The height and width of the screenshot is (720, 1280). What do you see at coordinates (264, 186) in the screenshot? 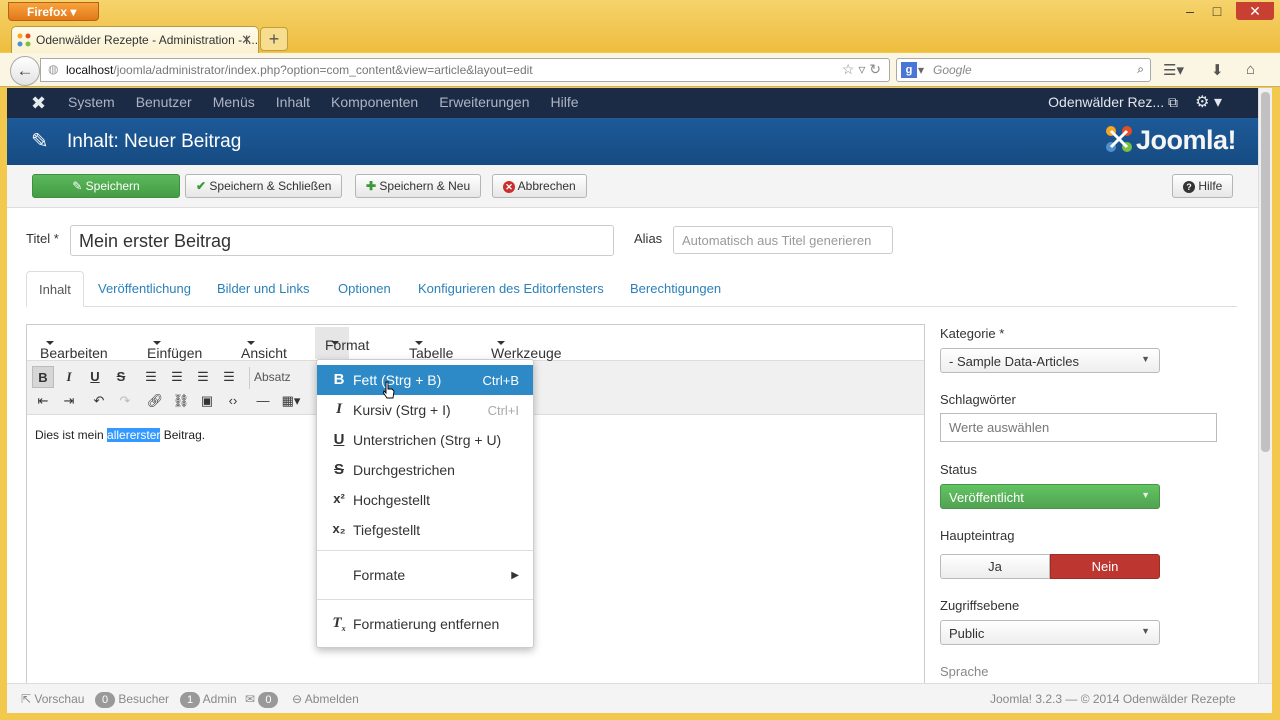
I see `save-close-button: ✔ Speichern & Schließen` at bounding box center [264, 186].